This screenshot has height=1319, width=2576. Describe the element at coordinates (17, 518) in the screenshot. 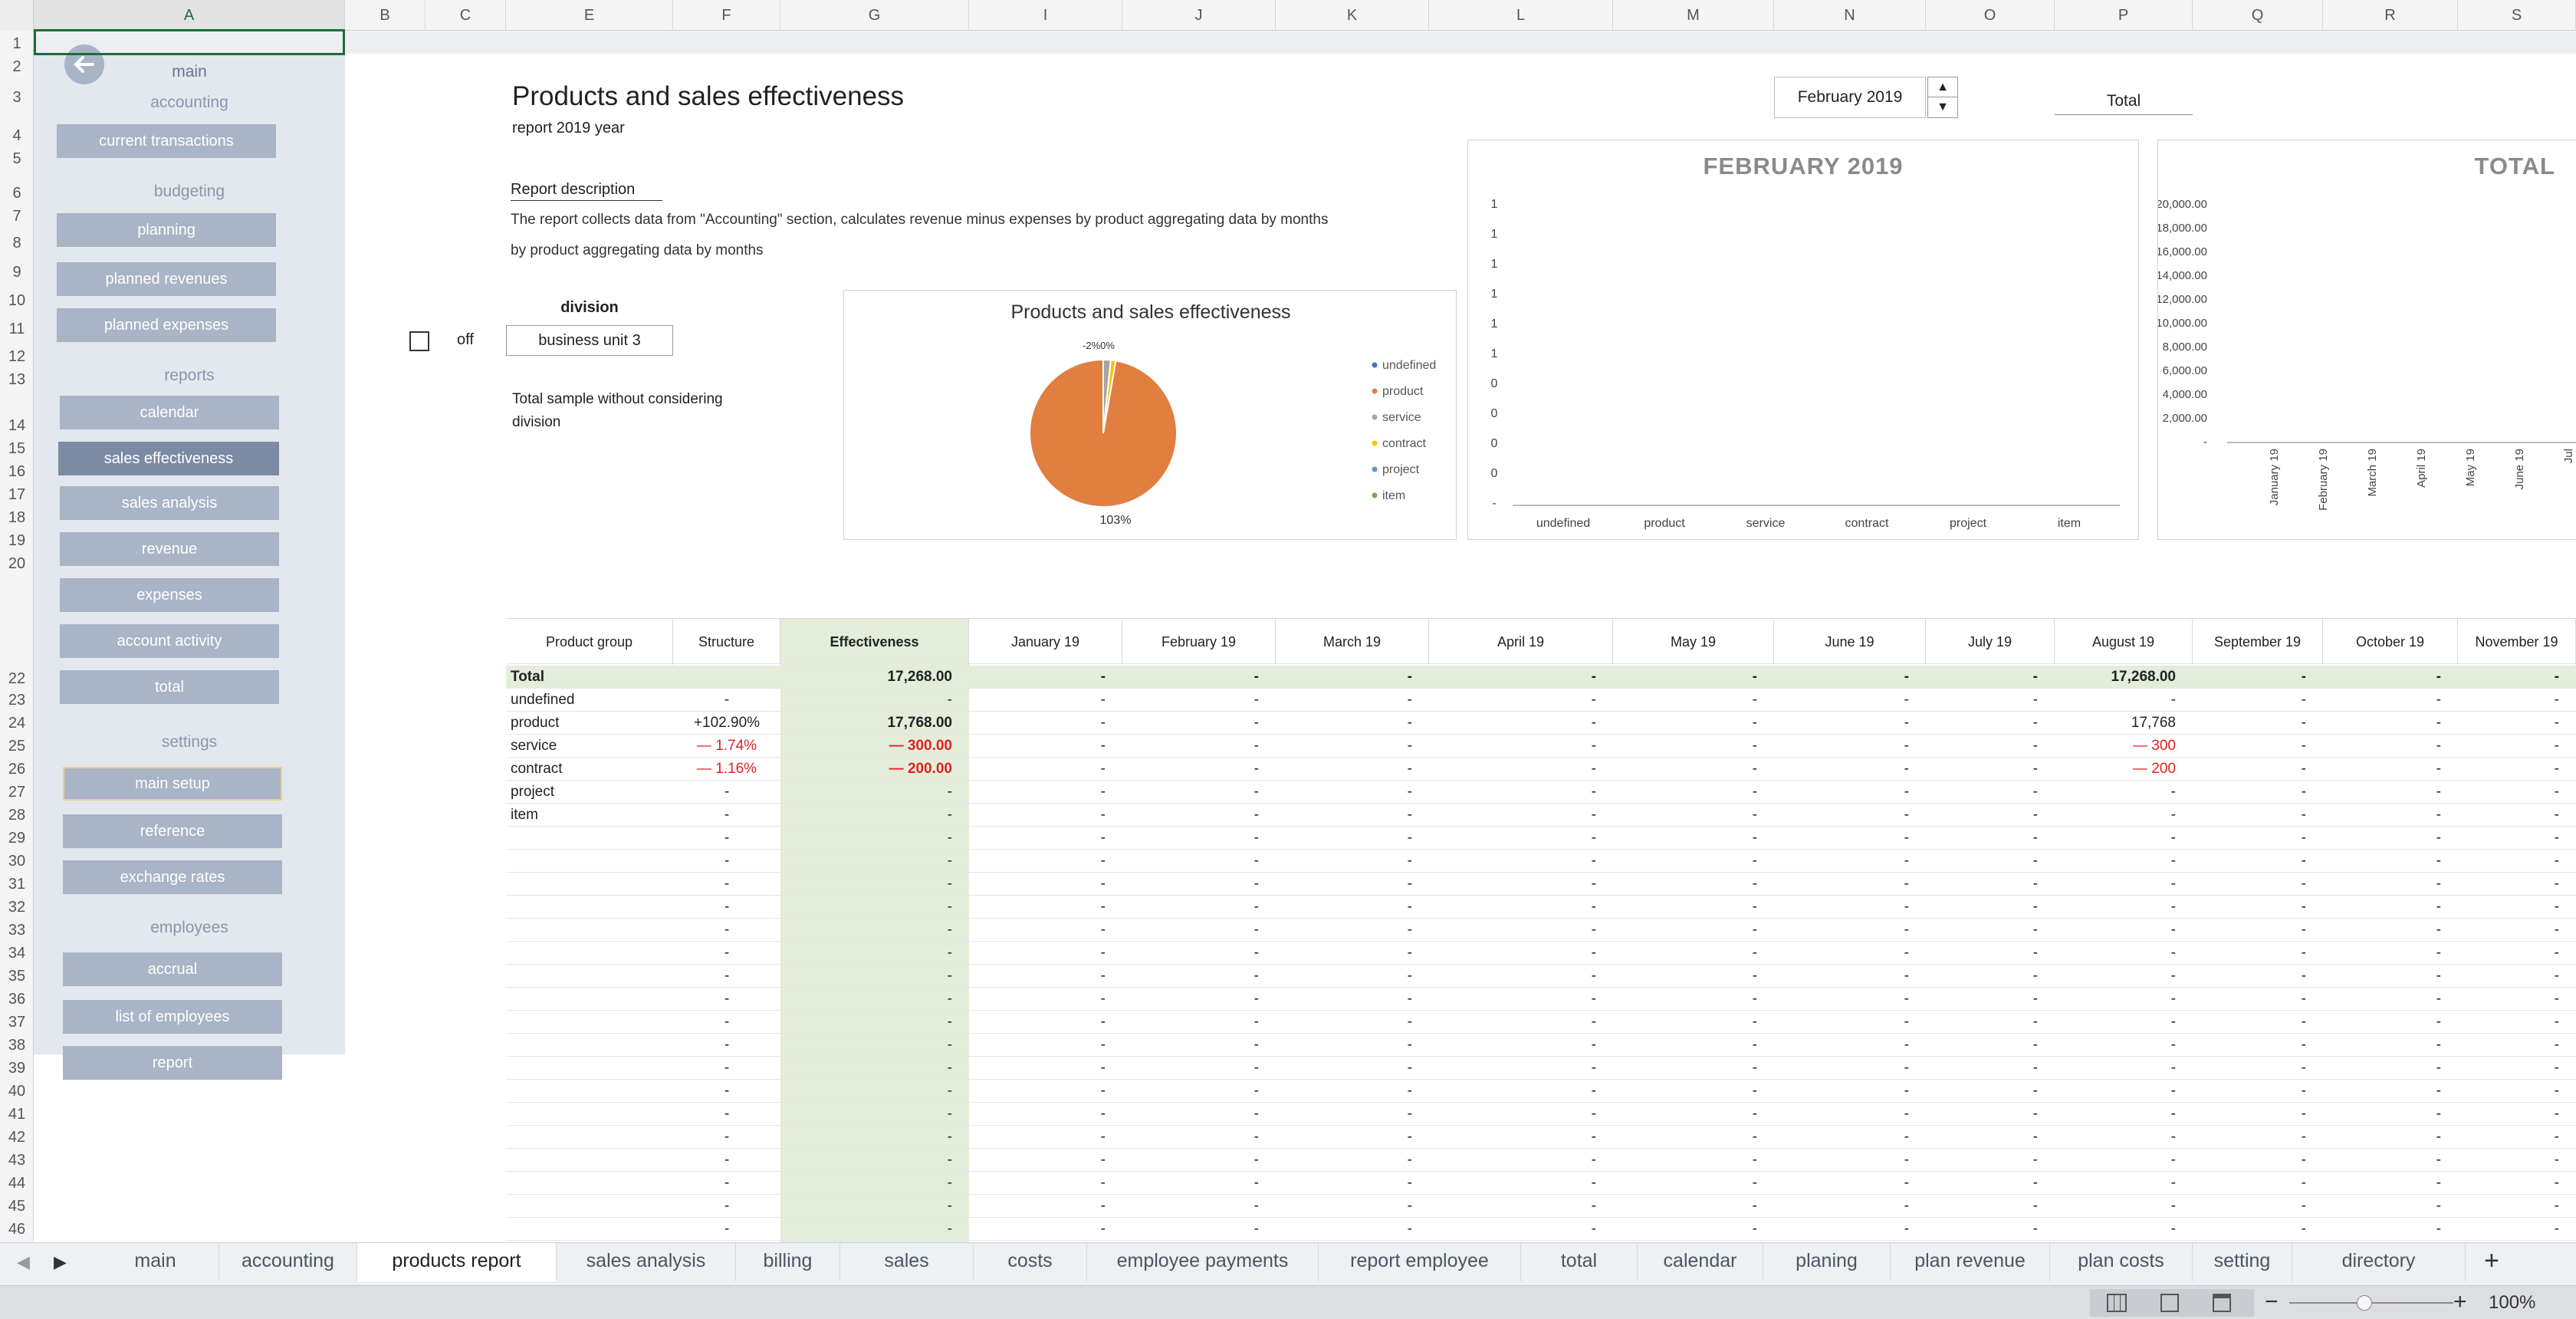

I see `row-header-18: 18` at that location.